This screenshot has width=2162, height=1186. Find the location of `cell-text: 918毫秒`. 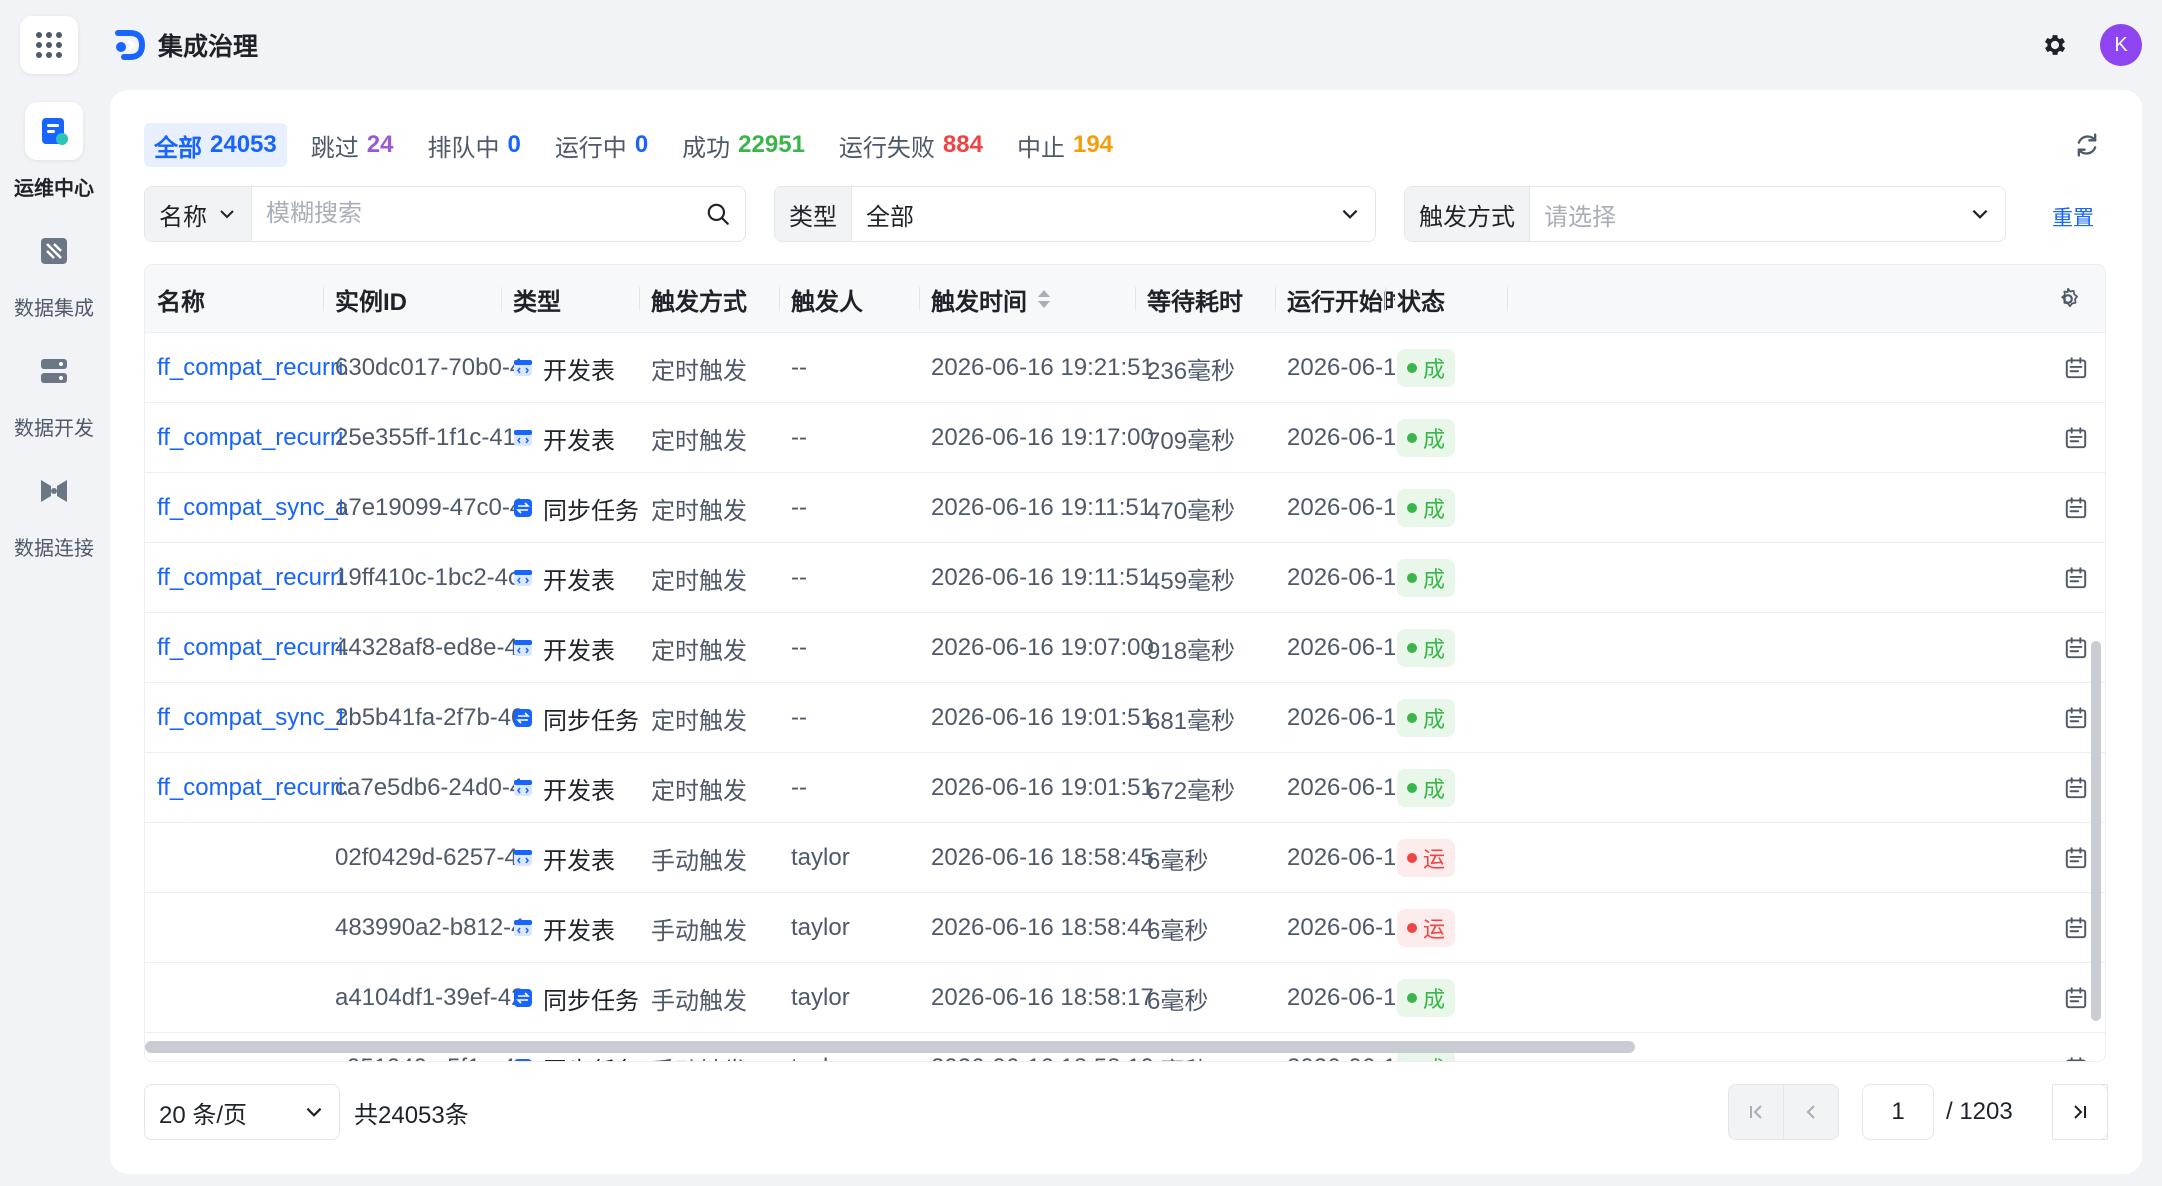

cell-text: 918毫秒 is located at coordinates (1191, 651).